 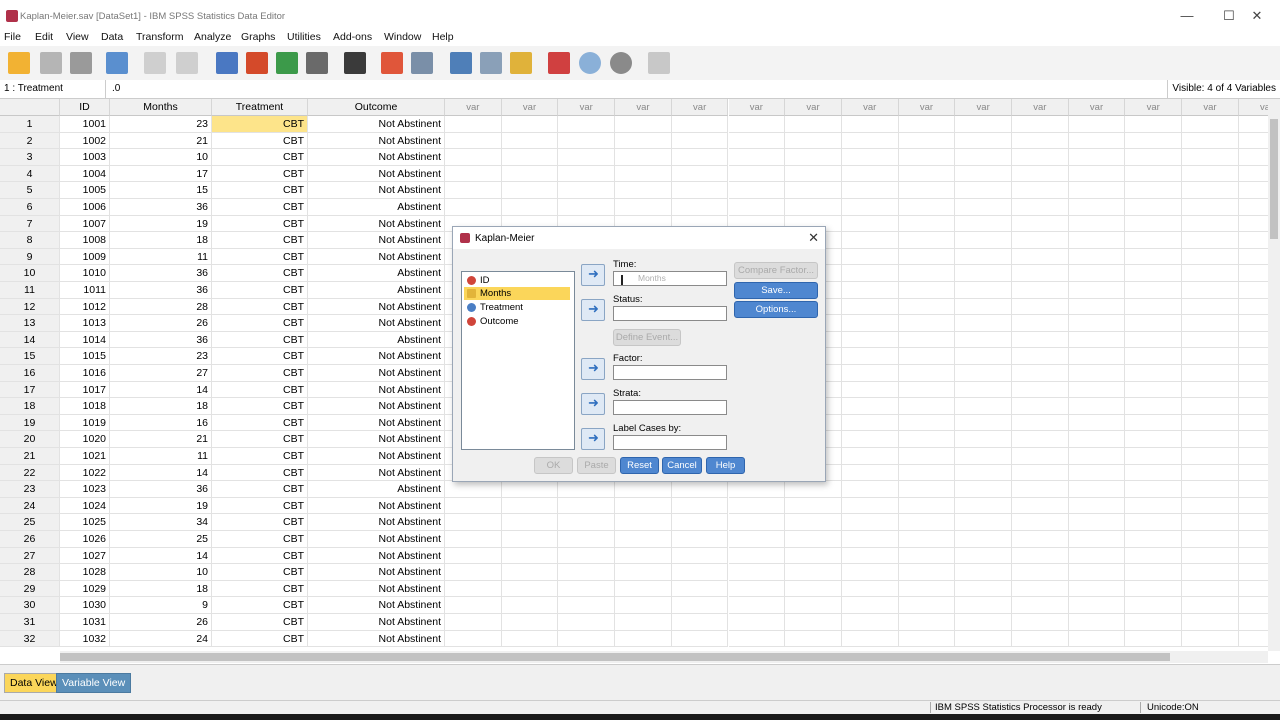 What do you see at coordinates (12, 37) in the screenshot?
I see `menu-file: File` at bounding box center [12, 37].